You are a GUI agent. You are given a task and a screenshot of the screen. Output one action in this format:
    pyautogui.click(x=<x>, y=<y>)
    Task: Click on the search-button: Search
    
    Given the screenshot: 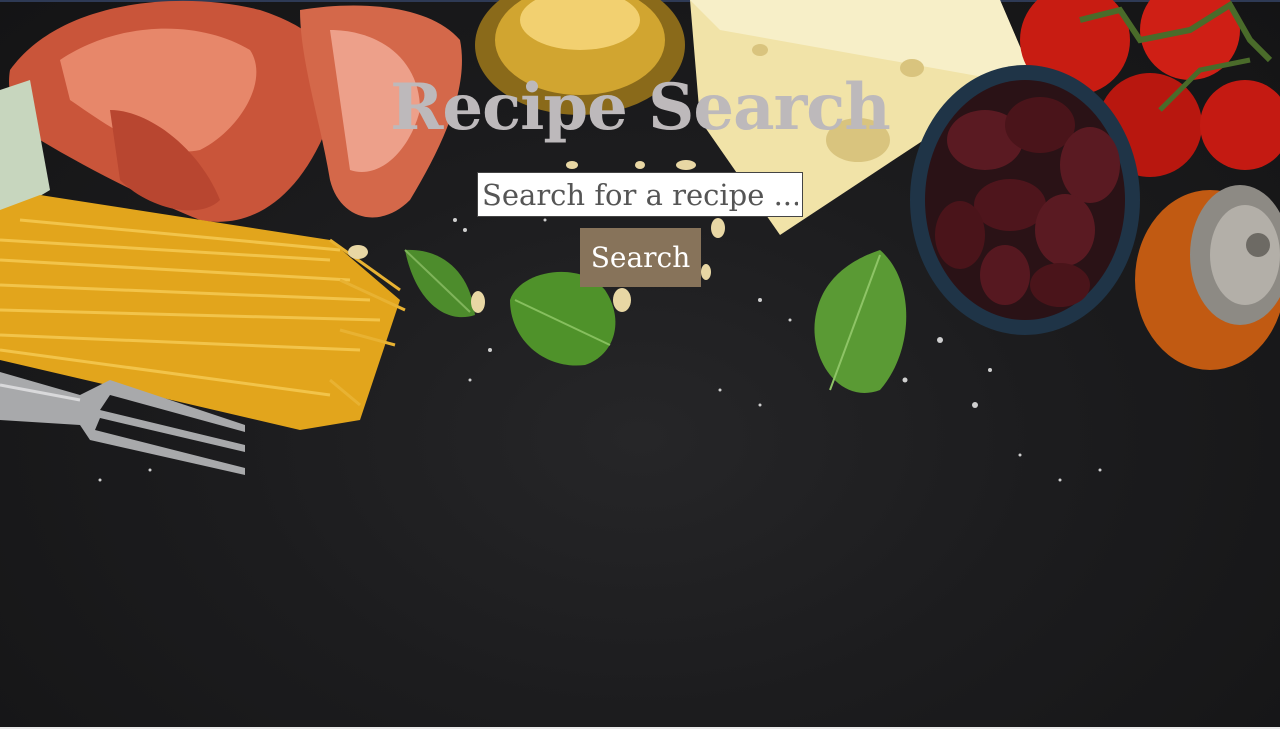 What is the action you would take?
    pyautogui.click(x=640, y=257)
    